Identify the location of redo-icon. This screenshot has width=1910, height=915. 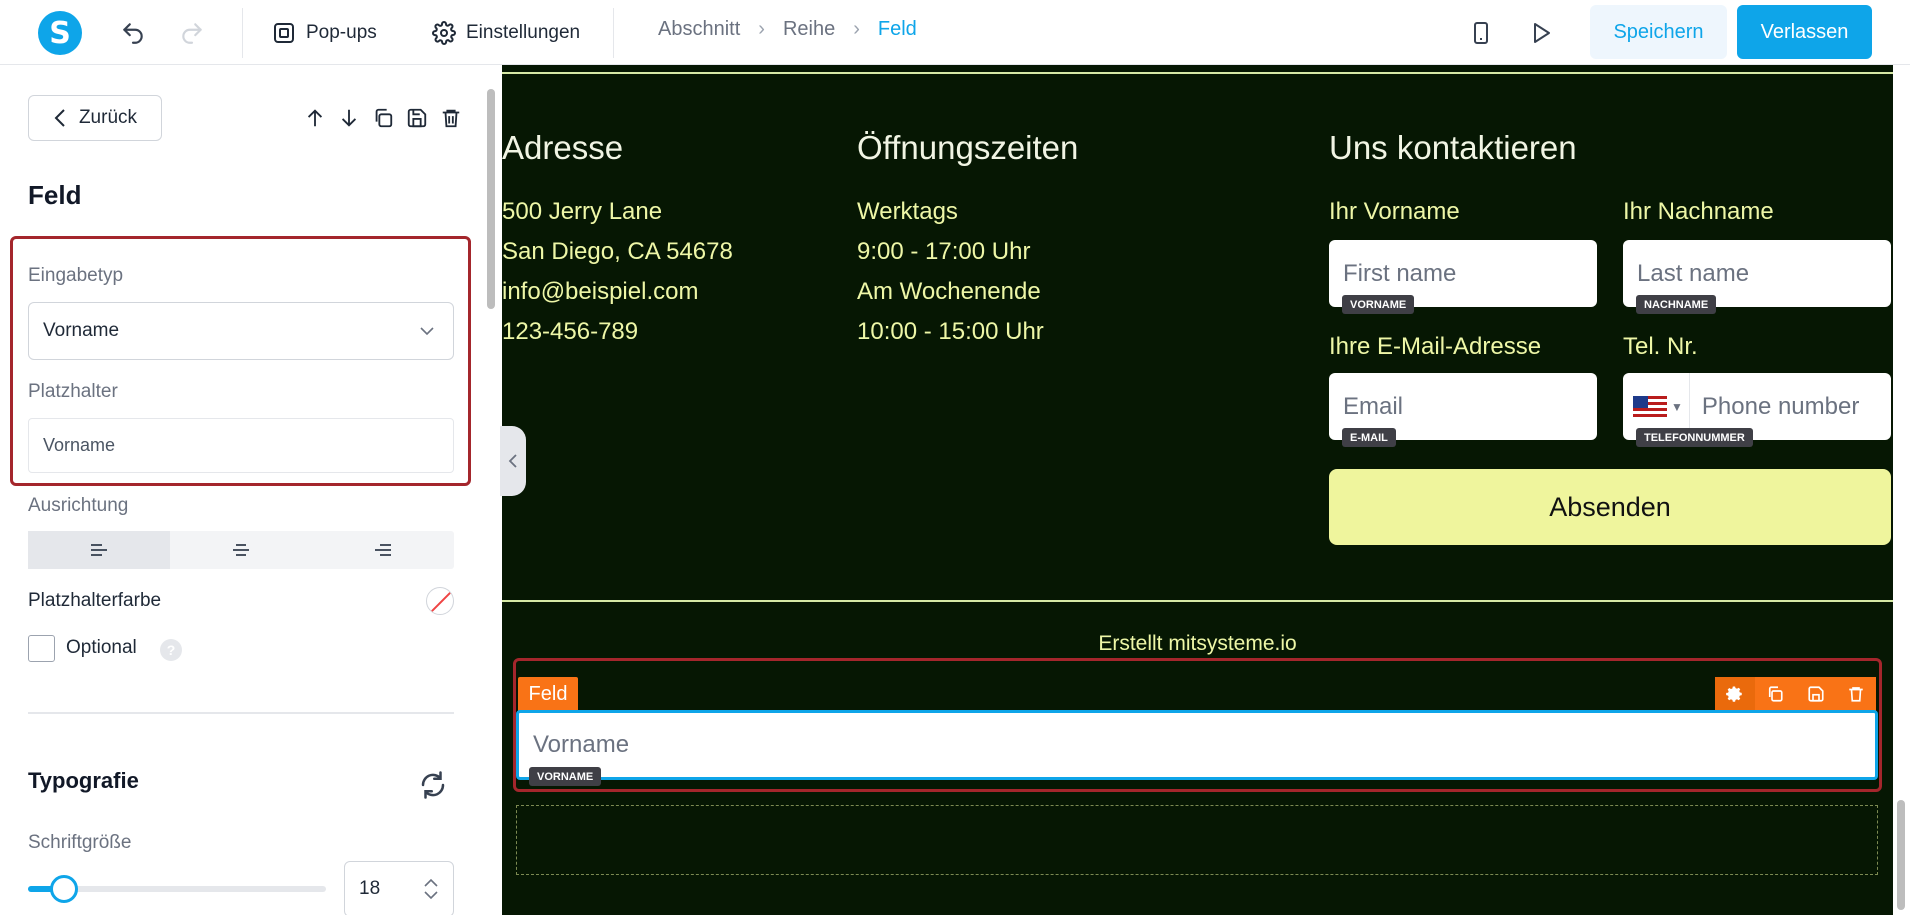
(192, 33).